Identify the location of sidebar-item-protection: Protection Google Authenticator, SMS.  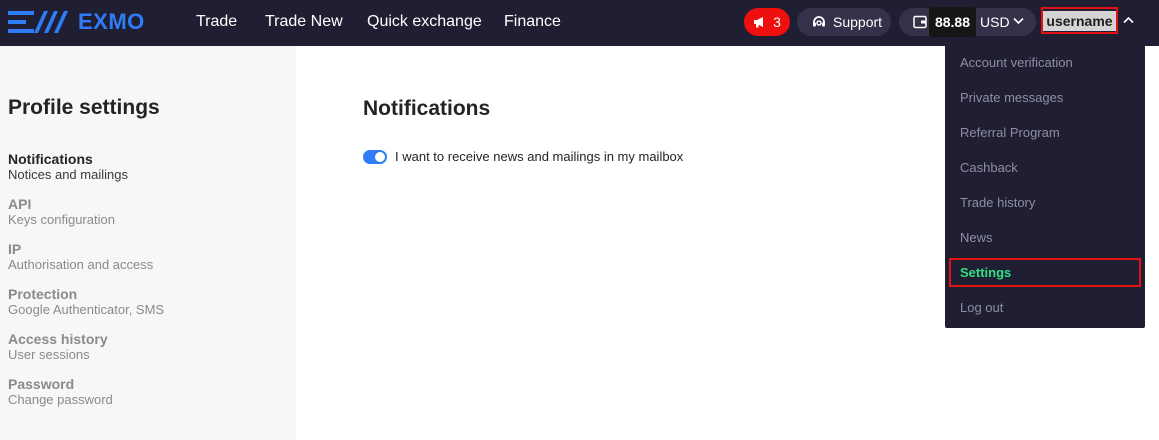
(86, 301).